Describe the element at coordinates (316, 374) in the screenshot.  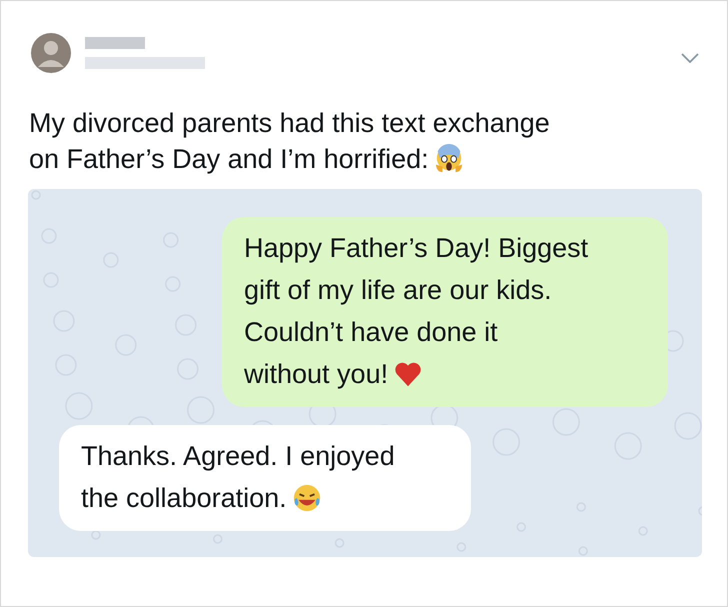
I see `message-text: without you!` at that location.